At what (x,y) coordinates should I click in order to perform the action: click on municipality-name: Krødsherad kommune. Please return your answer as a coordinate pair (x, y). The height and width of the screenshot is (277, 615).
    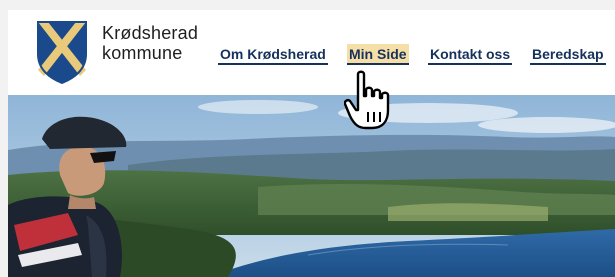
    Looking at the image, I should click on (150, 43).